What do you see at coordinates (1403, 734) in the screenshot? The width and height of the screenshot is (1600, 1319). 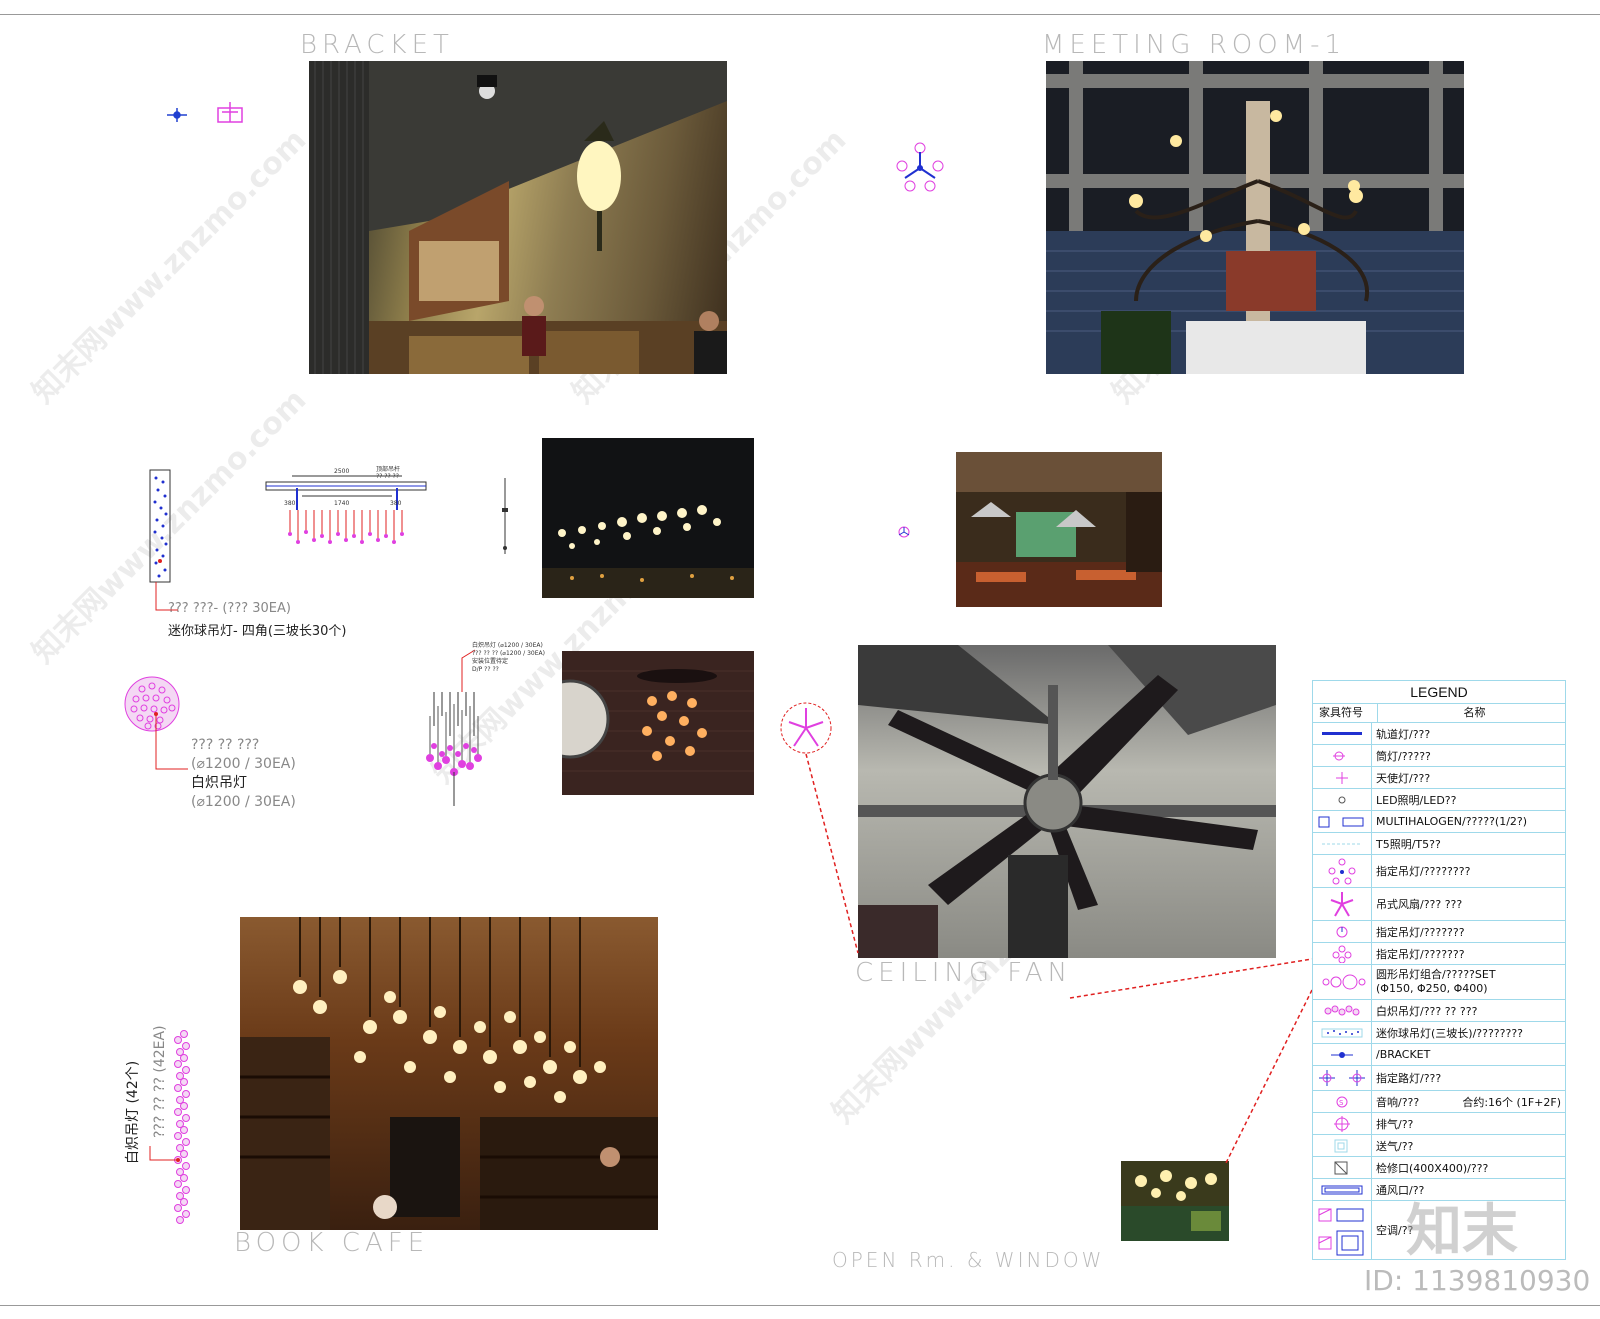 I see `legend-label: 轨道灯/???` at bounding box center [1403, 734].